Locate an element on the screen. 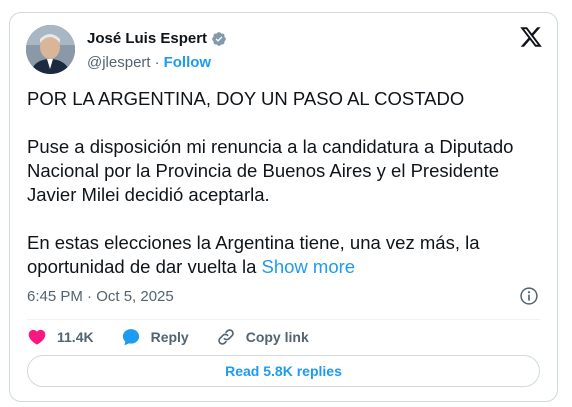 The width and height of the screenshot is (572, 407). avatar is located at coordinates (50, 49).